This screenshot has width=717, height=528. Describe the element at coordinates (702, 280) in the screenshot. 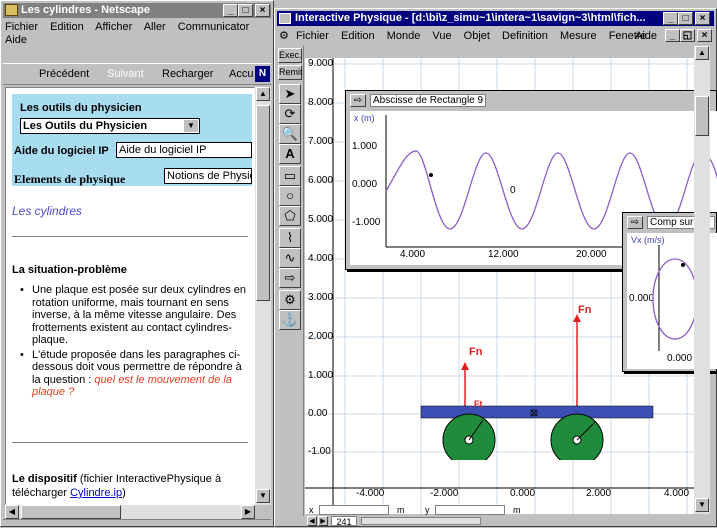

I see `ip-vscrollbar: ▲ ▼` at that location.